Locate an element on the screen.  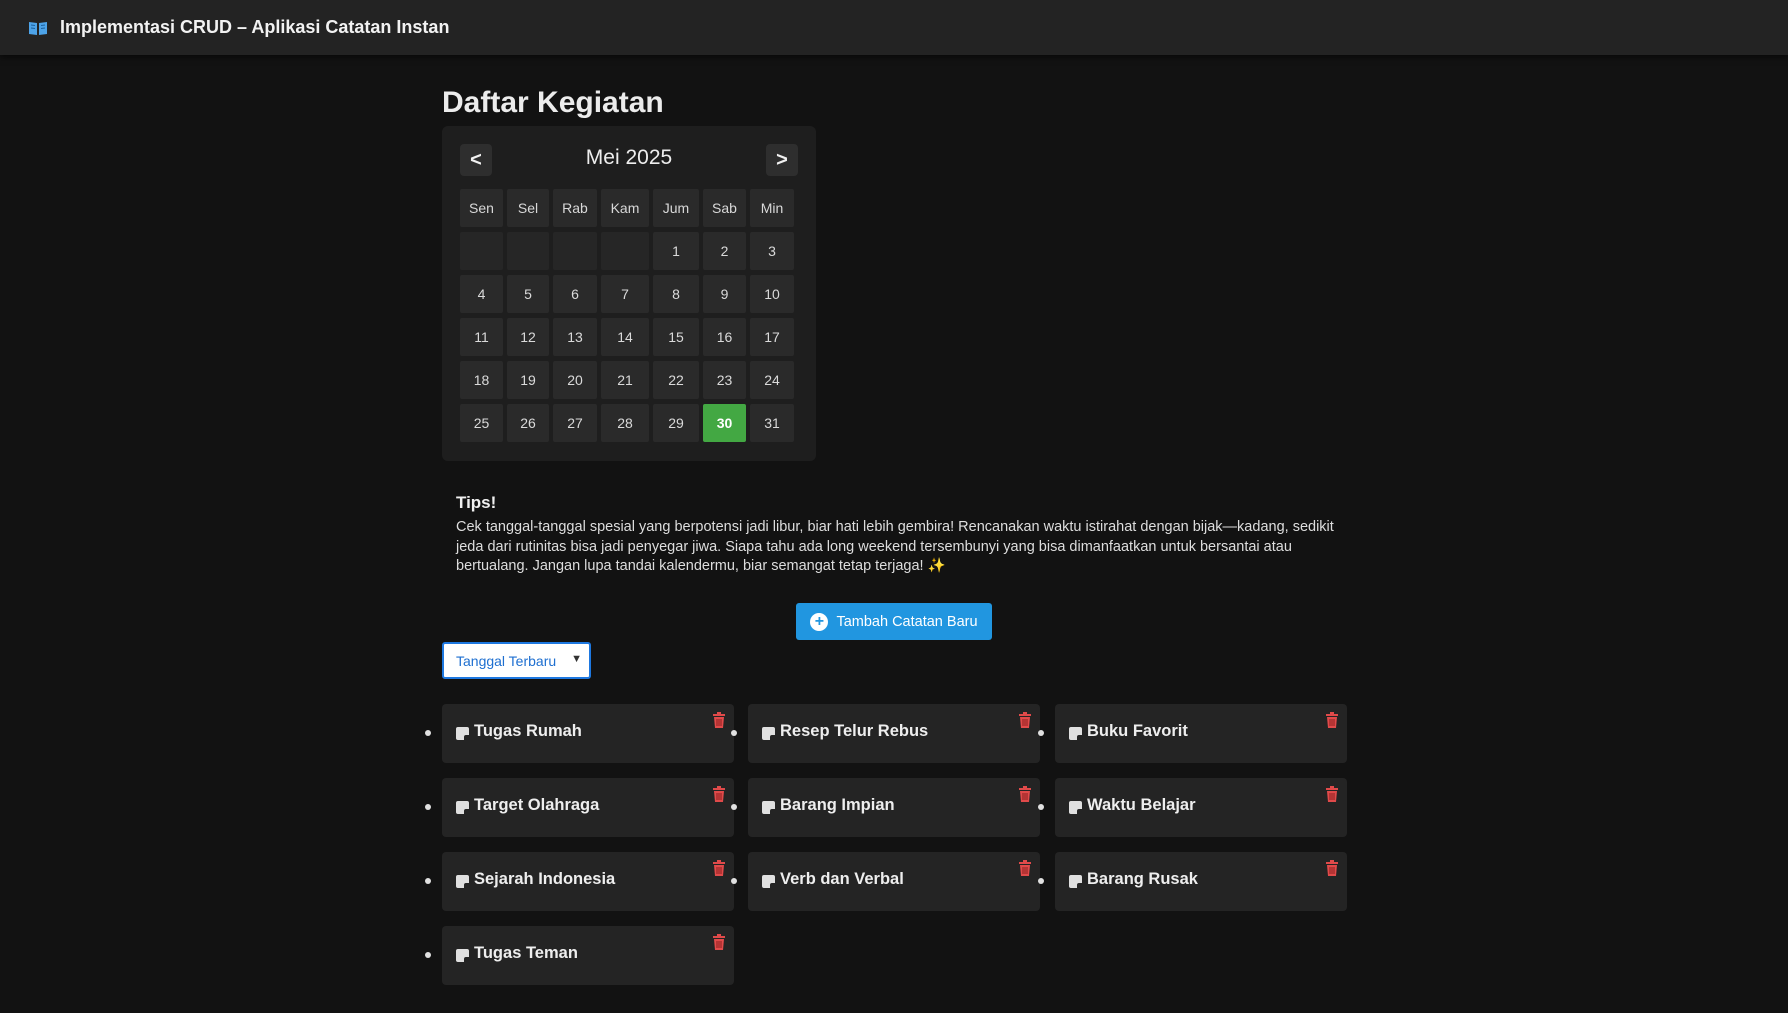
note-card: Barang Rusak is located at coordinates (1192, 881).